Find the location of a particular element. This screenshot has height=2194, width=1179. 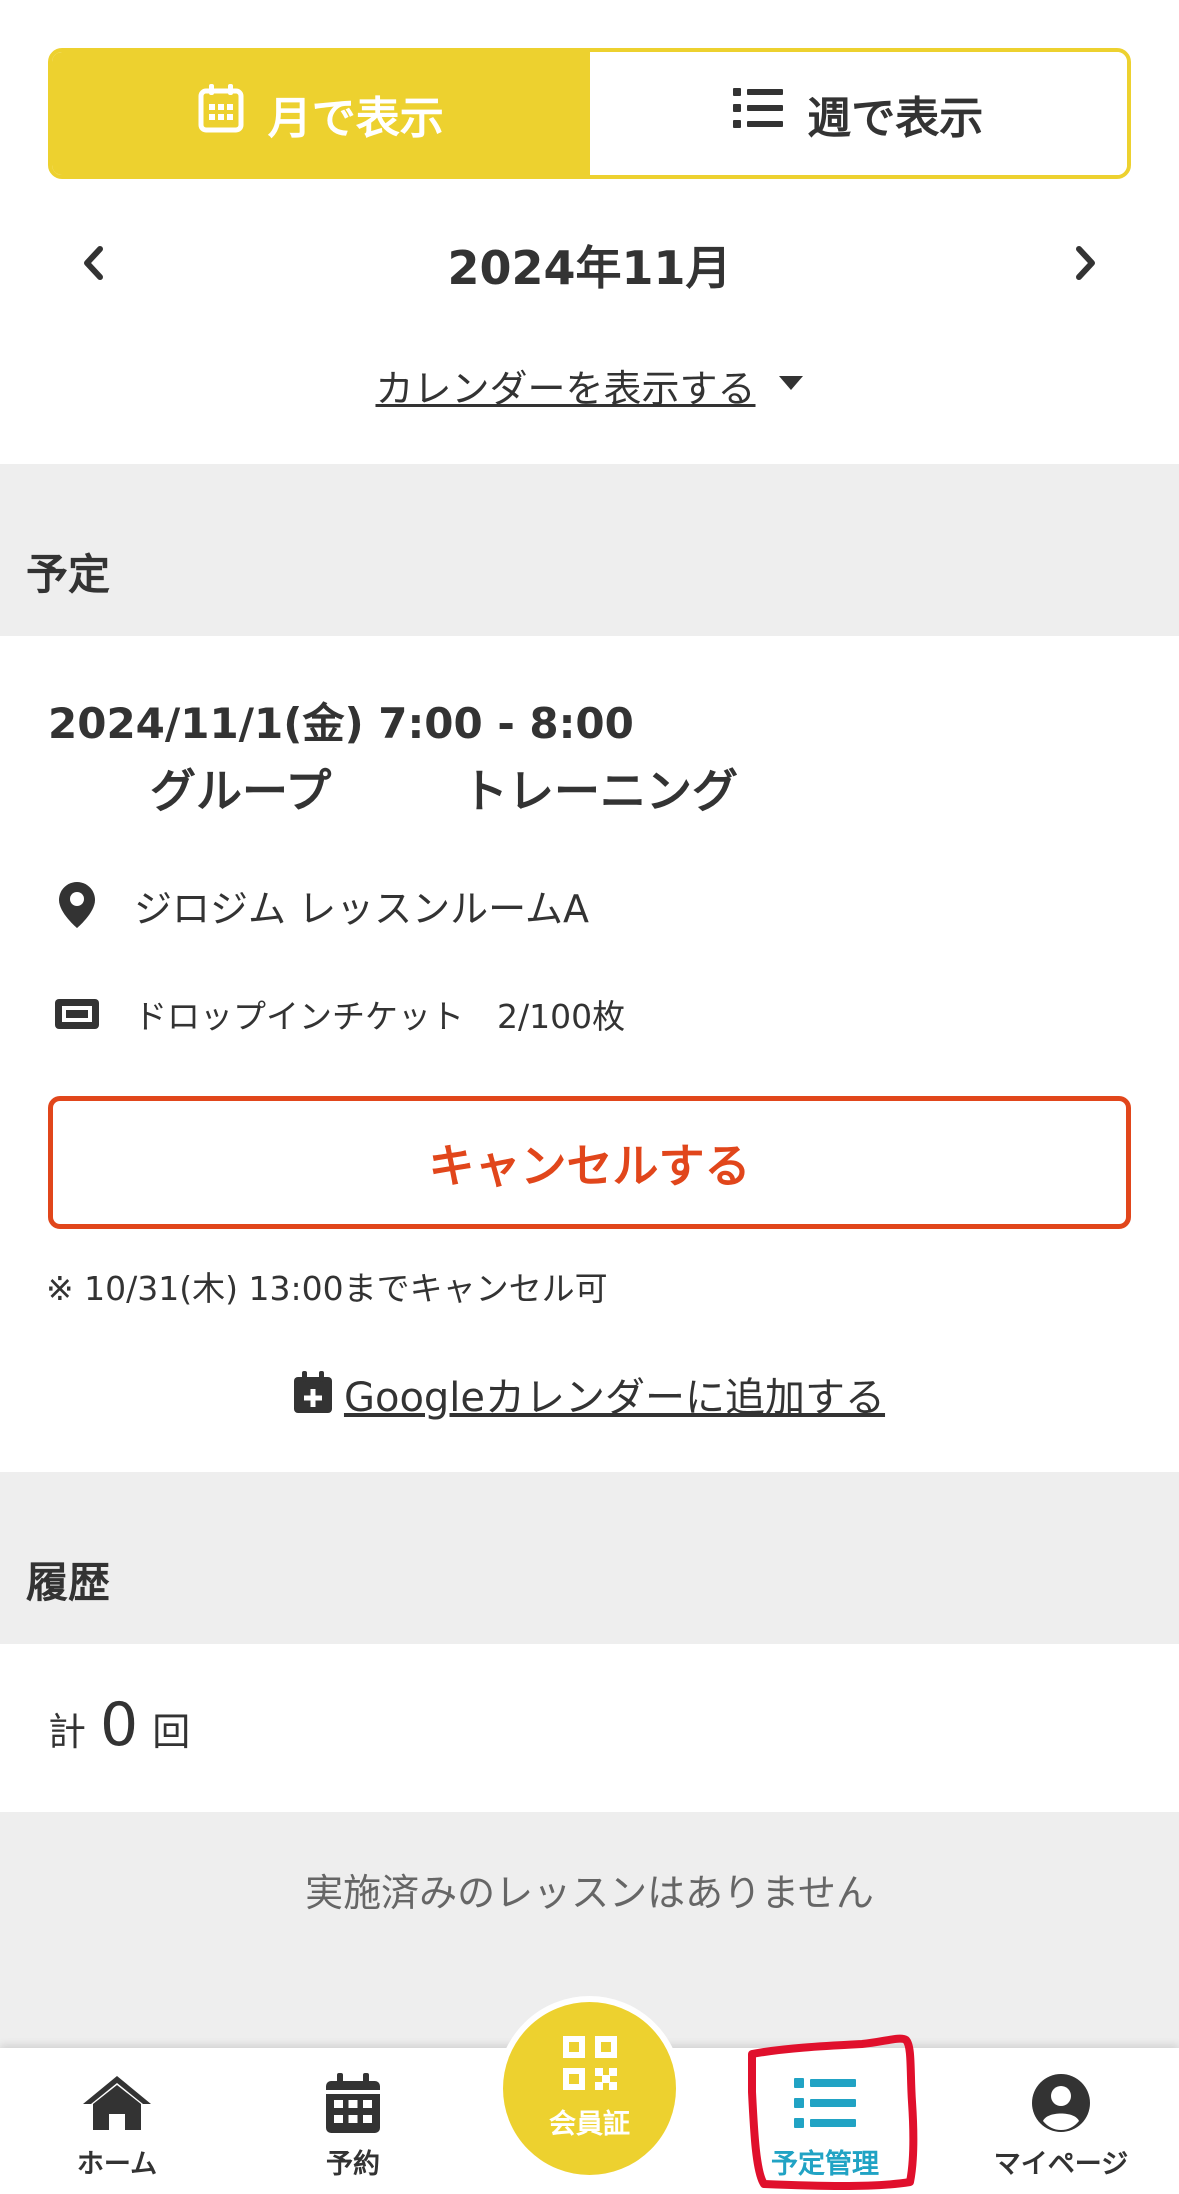

view-toggle: 月で表示 週で表示 is located at coordinates (589, 113).